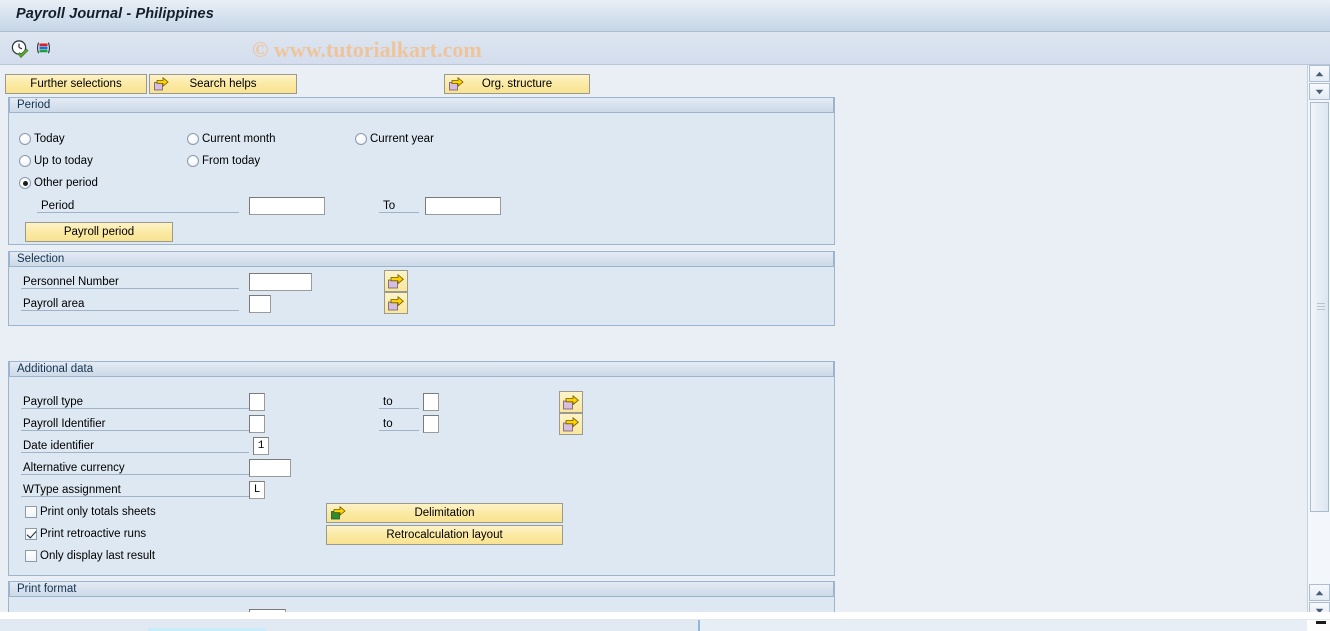  I want to click on selection-group-body: Personnel Number Payroll area, so click(421, 296).